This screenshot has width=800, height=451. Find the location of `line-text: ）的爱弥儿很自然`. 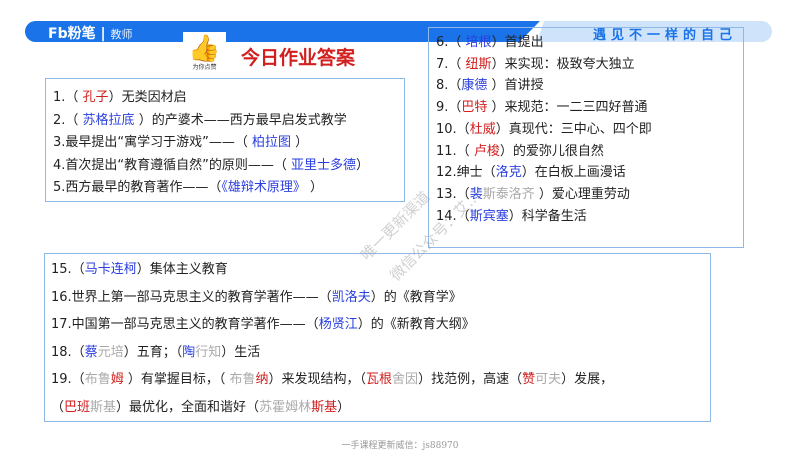

line-text: ）的爱弥儿很自然 is located at coordinates (551, 151).